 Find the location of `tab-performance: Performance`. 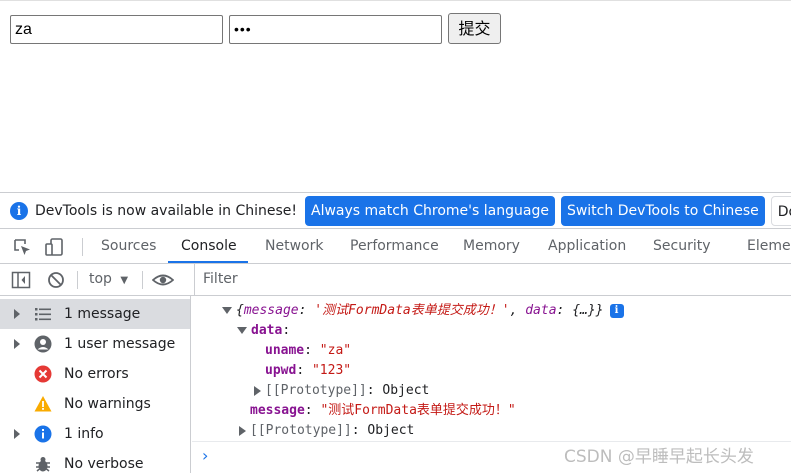

tab-performance: Performance is located at coordinates (394, 246).